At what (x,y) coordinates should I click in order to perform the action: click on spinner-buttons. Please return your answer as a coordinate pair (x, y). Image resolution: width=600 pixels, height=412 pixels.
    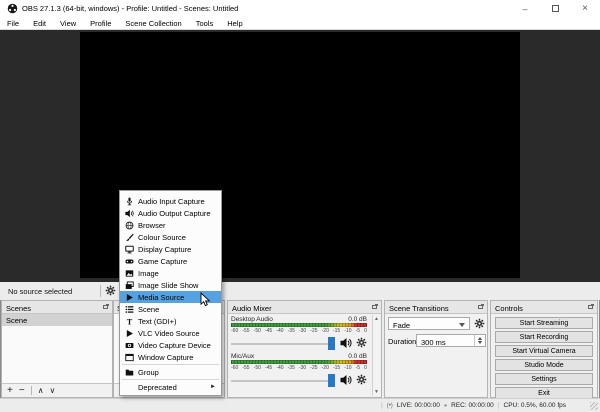
    Looking at the image, I should click on (479, 340).